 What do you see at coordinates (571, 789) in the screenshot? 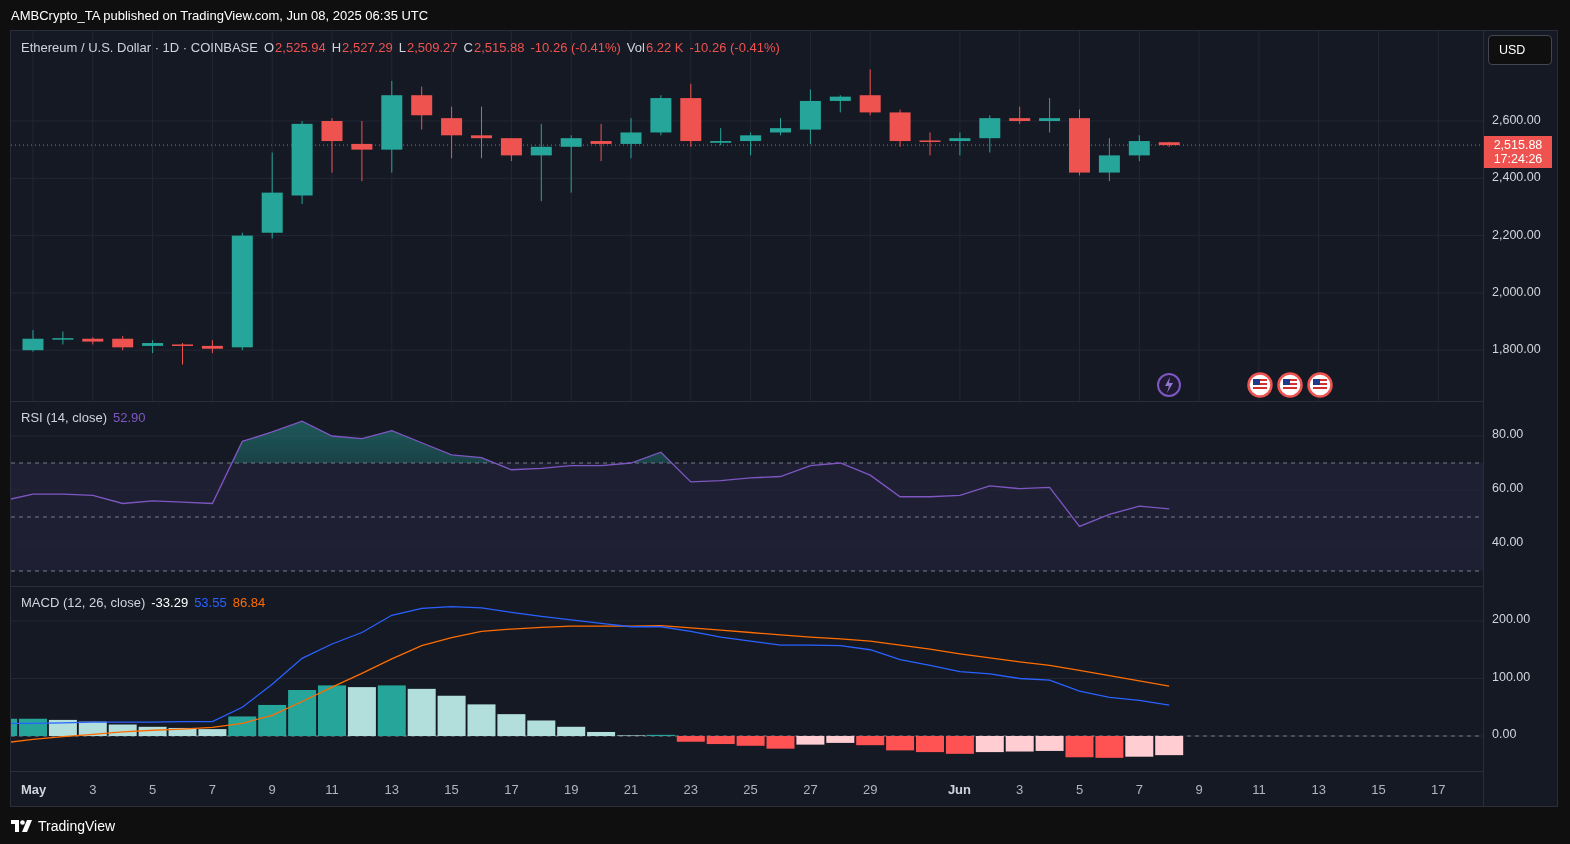
I see `date-label: 19` at bounding box center [571, 789].